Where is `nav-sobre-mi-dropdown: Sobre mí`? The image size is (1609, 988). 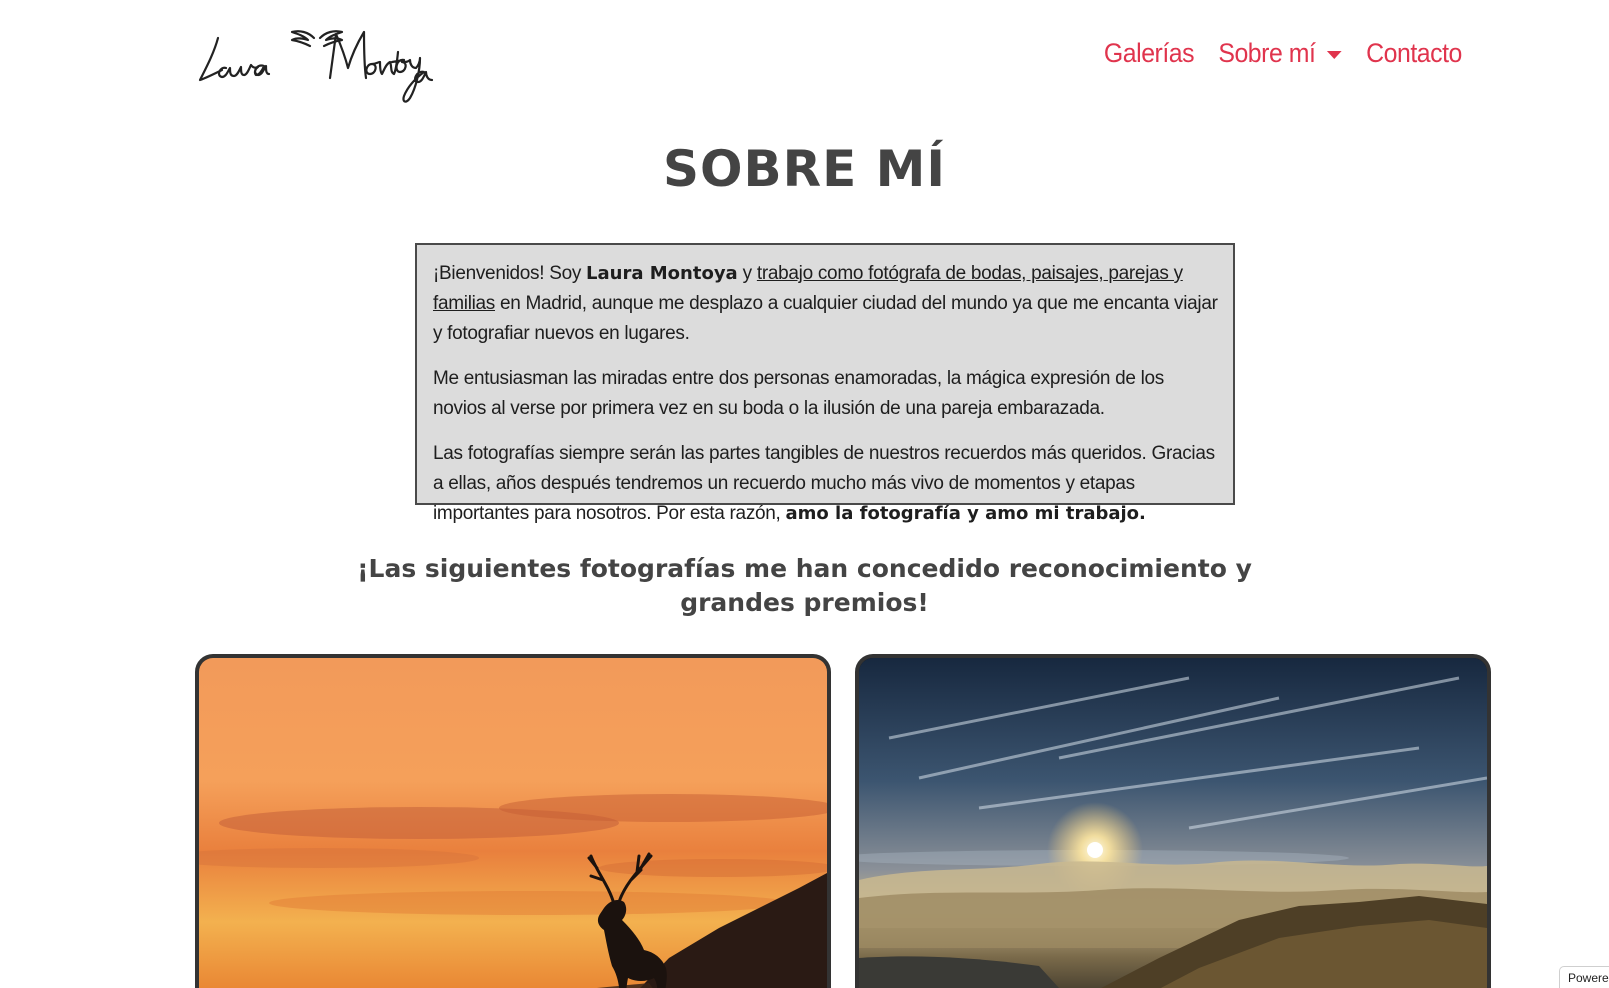 nav-sobre-mi-dropdown: Sobre mí is located at coordinates (1280, 53).